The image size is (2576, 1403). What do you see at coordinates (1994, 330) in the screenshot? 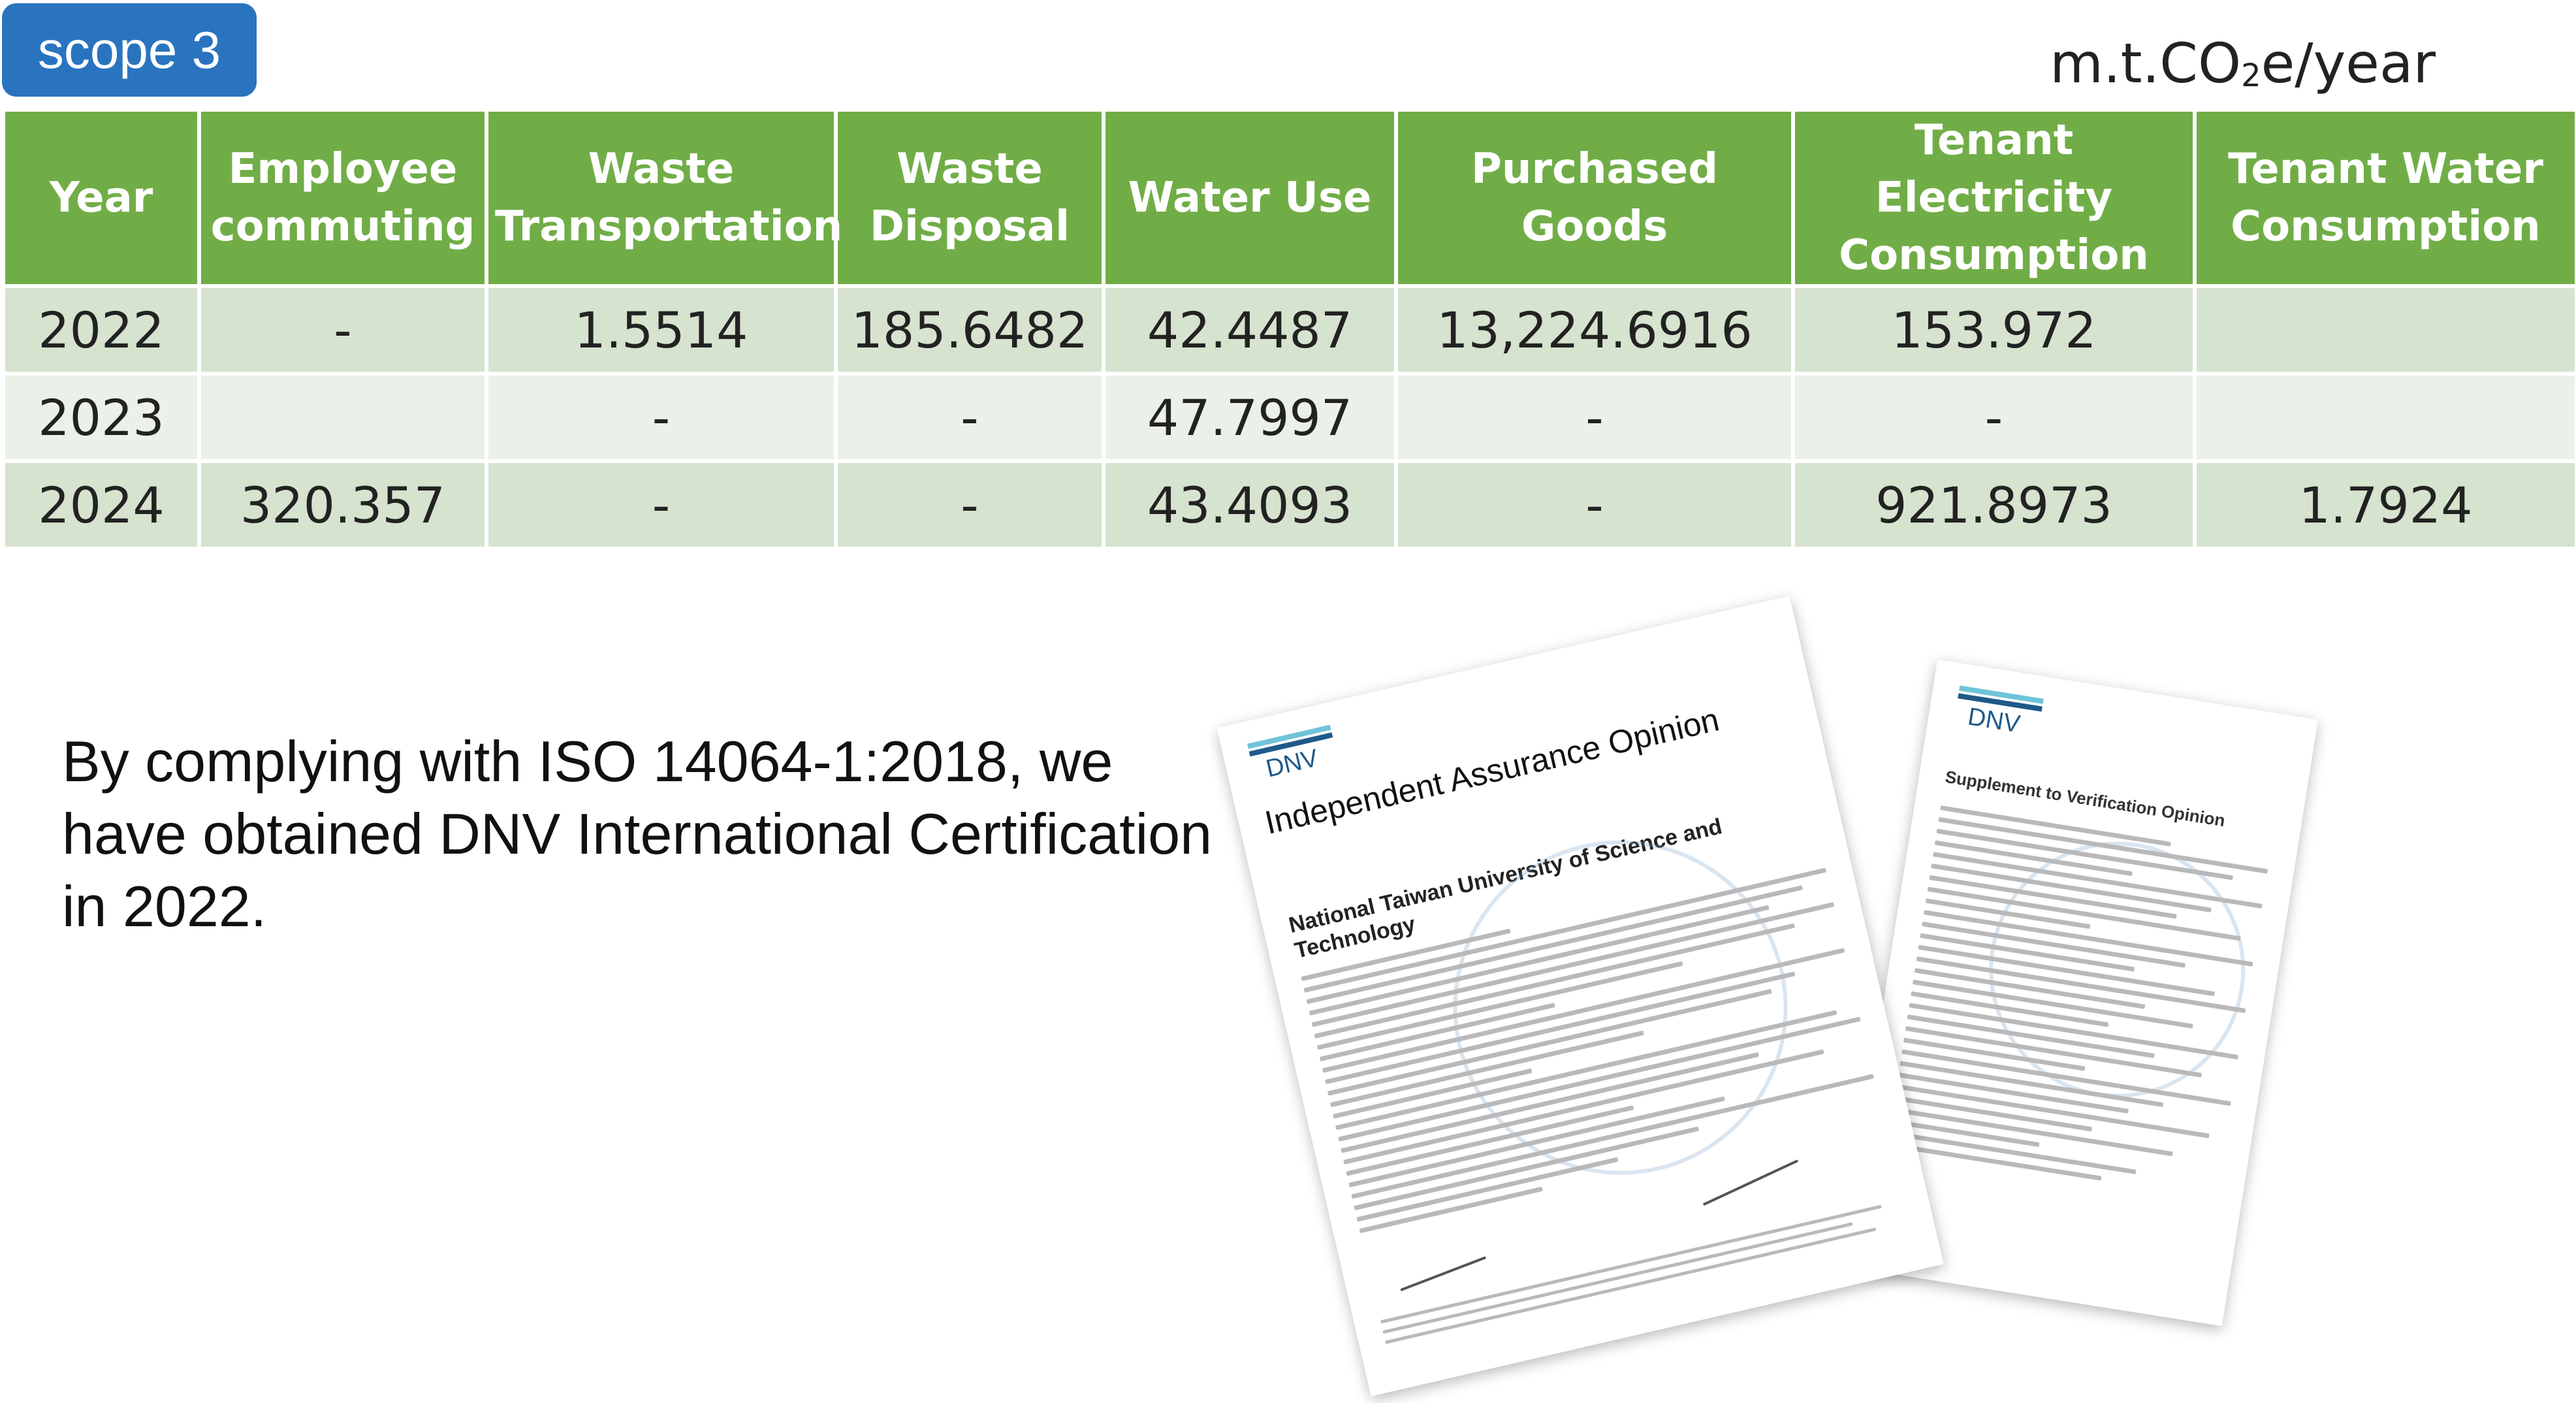
I see `table-cell: 153.972` at bounding box center [1994, 330].